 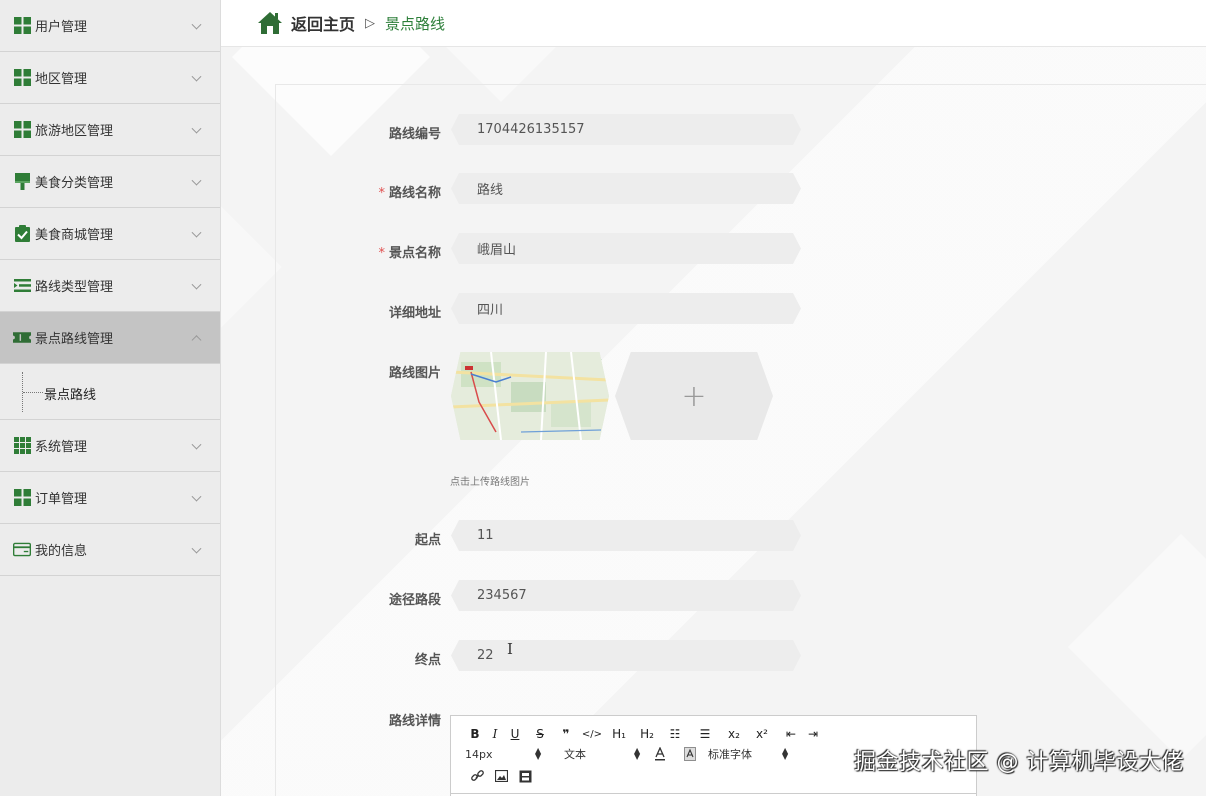 I want to click on clipboard-check-icon, so click(x=22, y=234).